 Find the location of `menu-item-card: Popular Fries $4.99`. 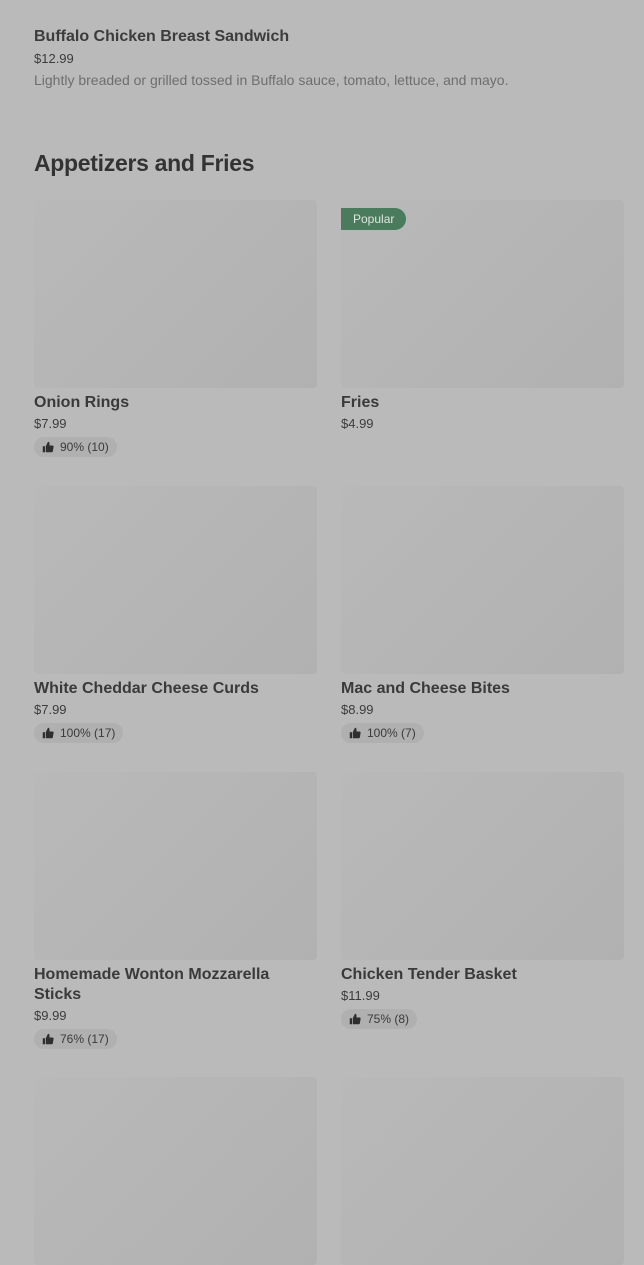

menu-item-card: Popular Fries $4.99 is located at coordinates (482, 315).